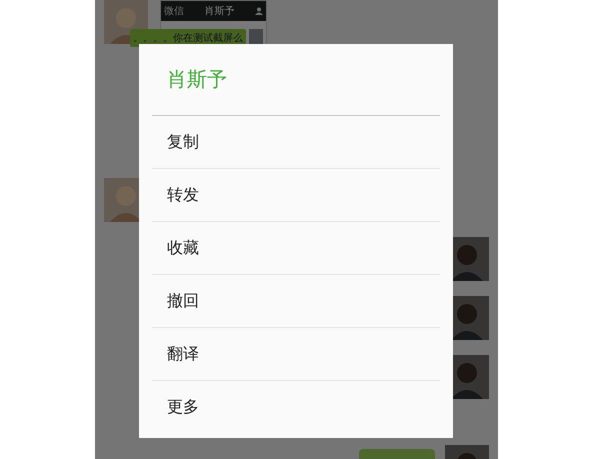 This screenshot has width=607, height=459. I want to click on menu-item: 翻译, so click(296, 354).